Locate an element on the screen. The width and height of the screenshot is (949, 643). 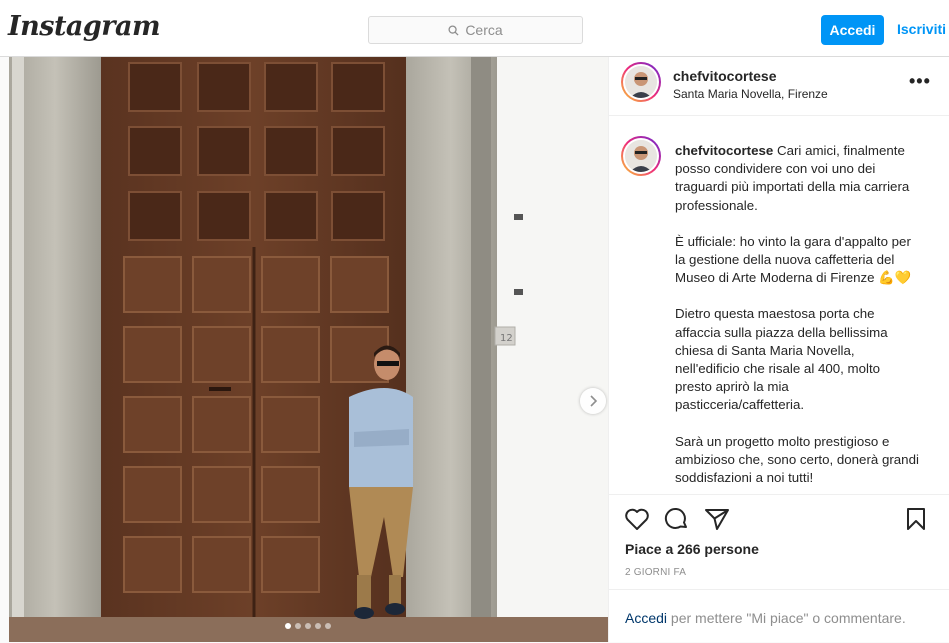
carousel-indicator is located at coordinates (308, 626).